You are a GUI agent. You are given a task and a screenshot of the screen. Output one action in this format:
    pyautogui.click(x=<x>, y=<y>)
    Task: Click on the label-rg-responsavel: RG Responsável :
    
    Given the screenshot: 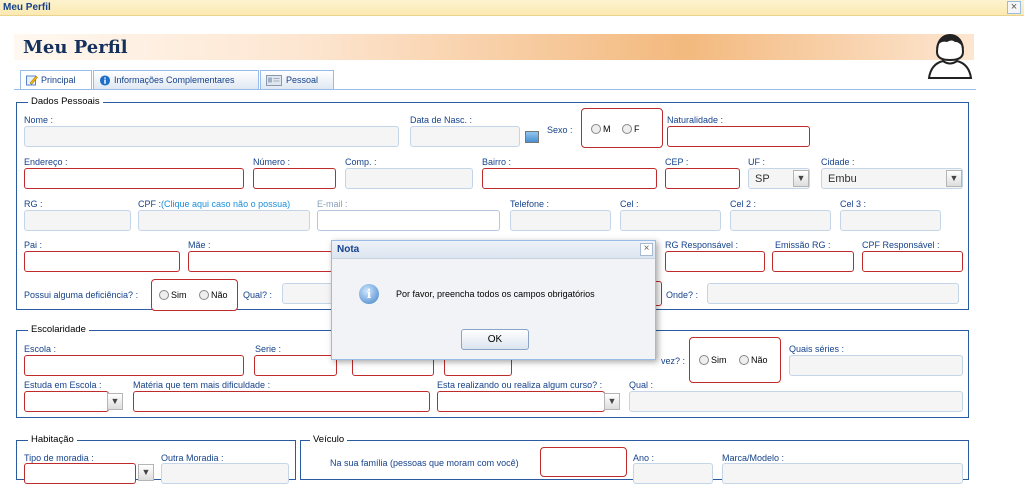 What is the action you would take?
    pyautogui.click(x=702, y=245)
    